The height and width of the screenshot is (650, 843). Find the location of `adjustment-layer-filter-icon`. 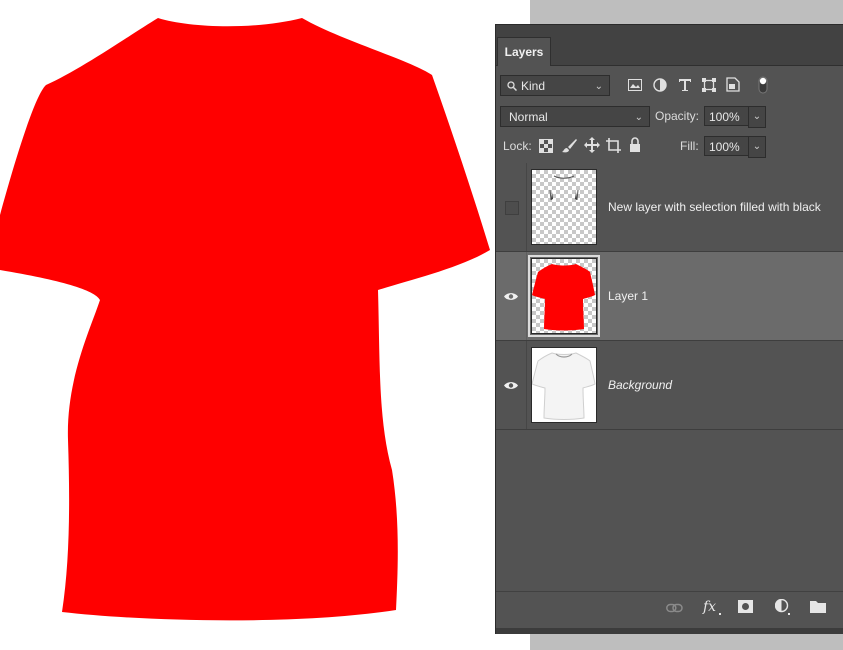

adjustment-layer-filter-icon is located at coordinates (660, 85).